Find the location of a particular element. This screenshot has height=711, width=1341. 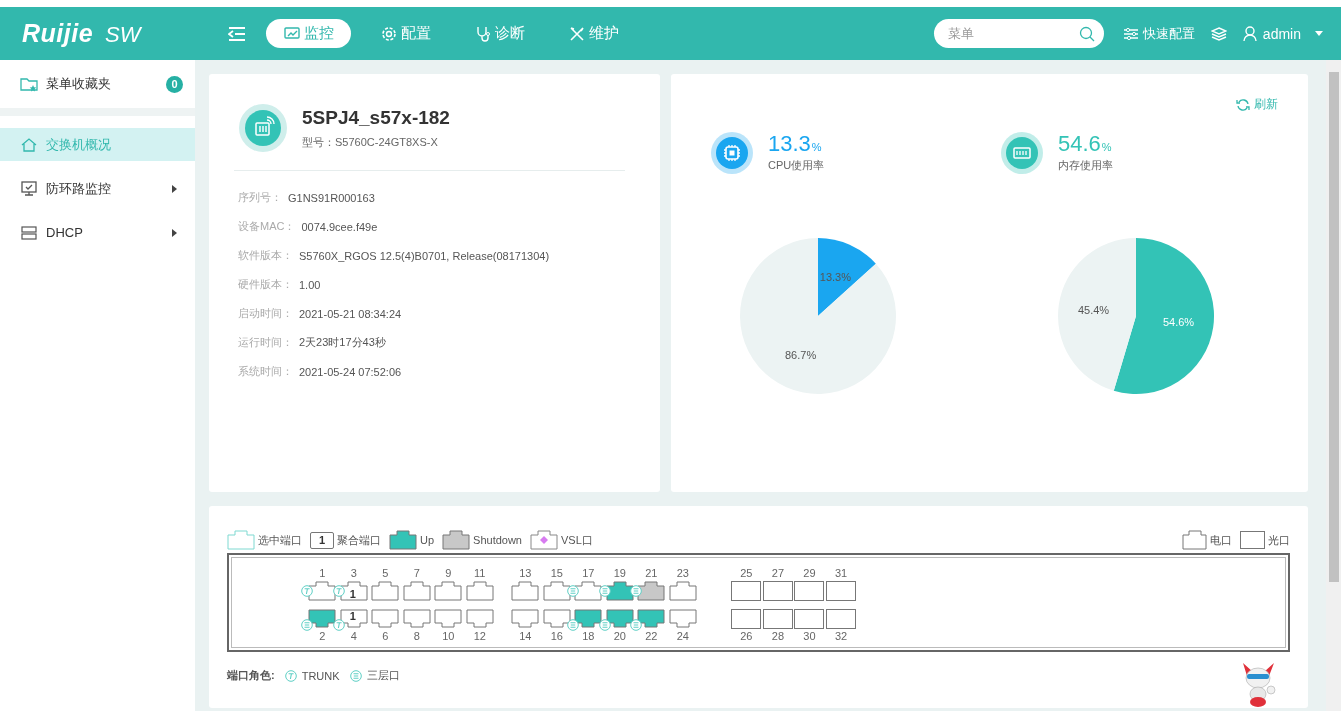

sidebar-item: DHCP is located at coordinates (97, 232).